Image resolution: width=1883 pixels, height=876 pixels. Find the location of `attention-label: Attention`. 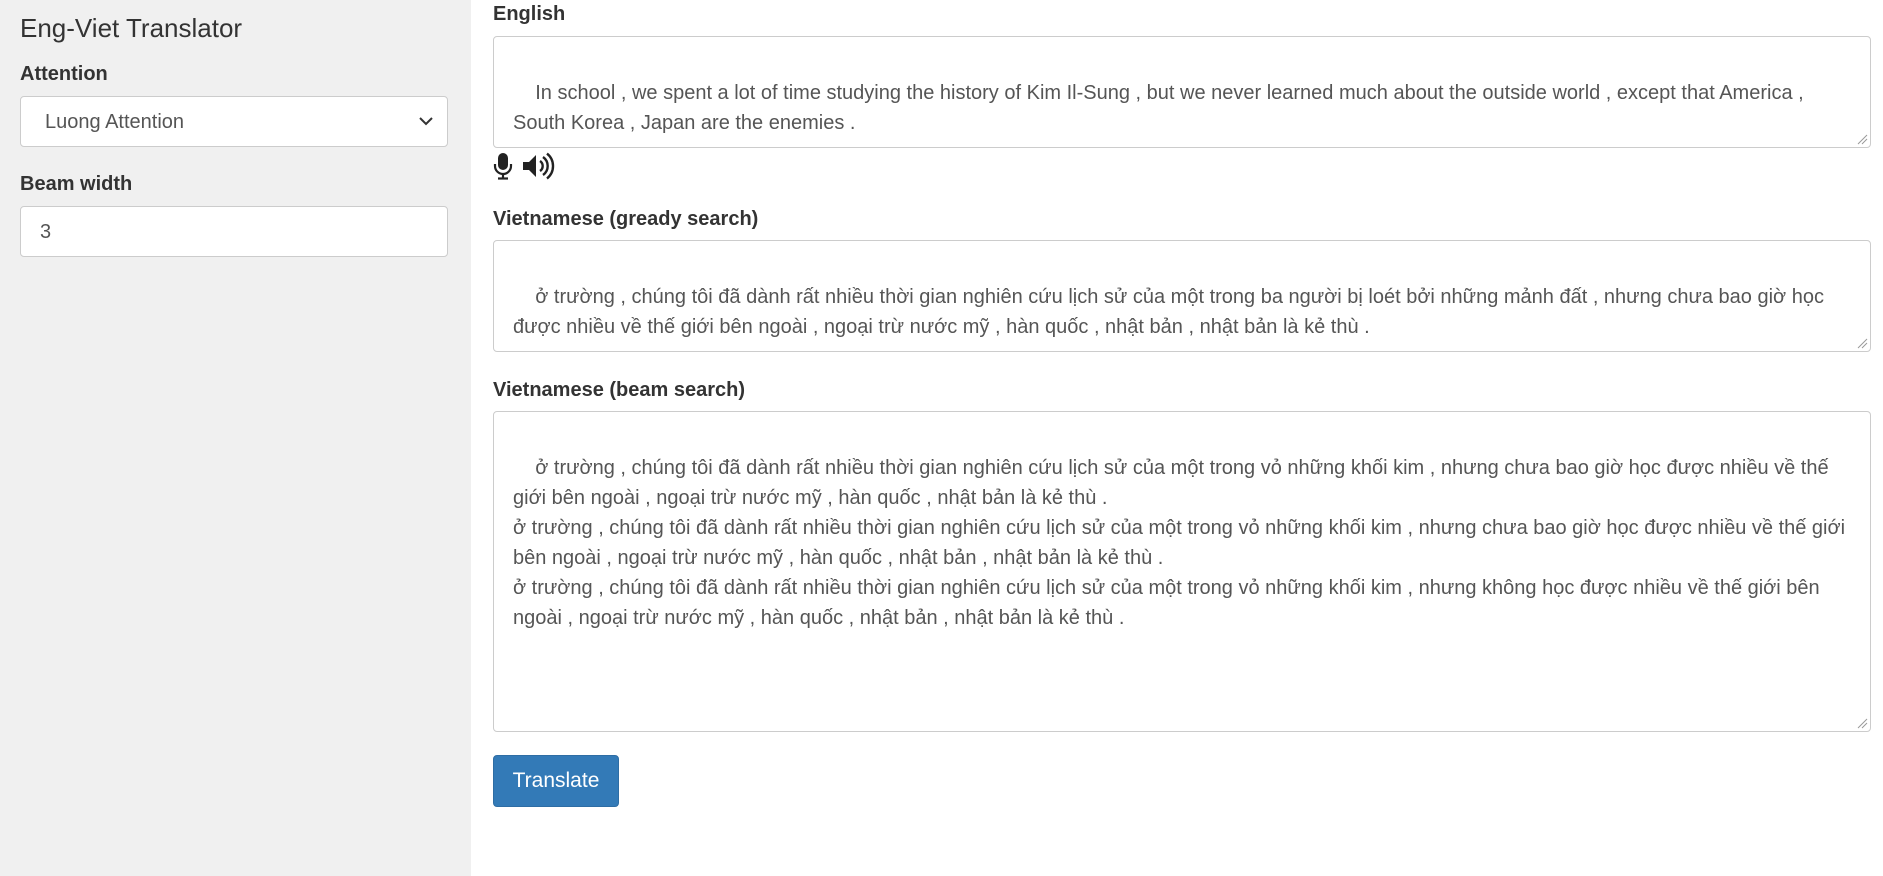

attention-label: Attention is located at coordinates (64, 74).